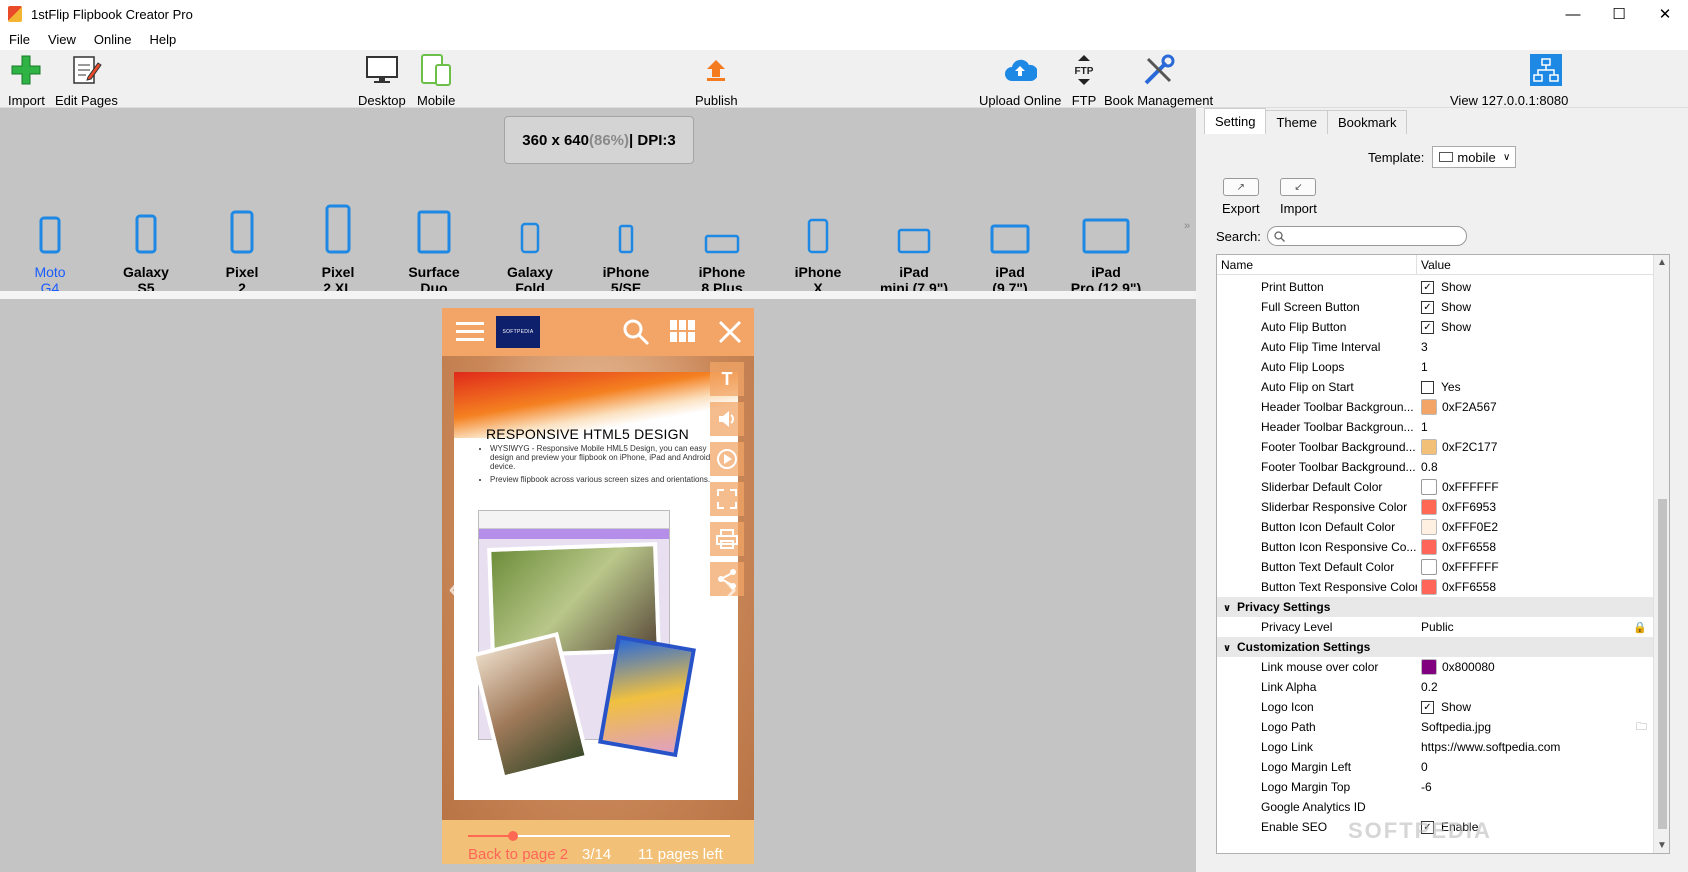  Describe the element at coordinates (1010, 237) in the screenshot. I see `device-ipad-9-7: iPad (9.7")` at that location.